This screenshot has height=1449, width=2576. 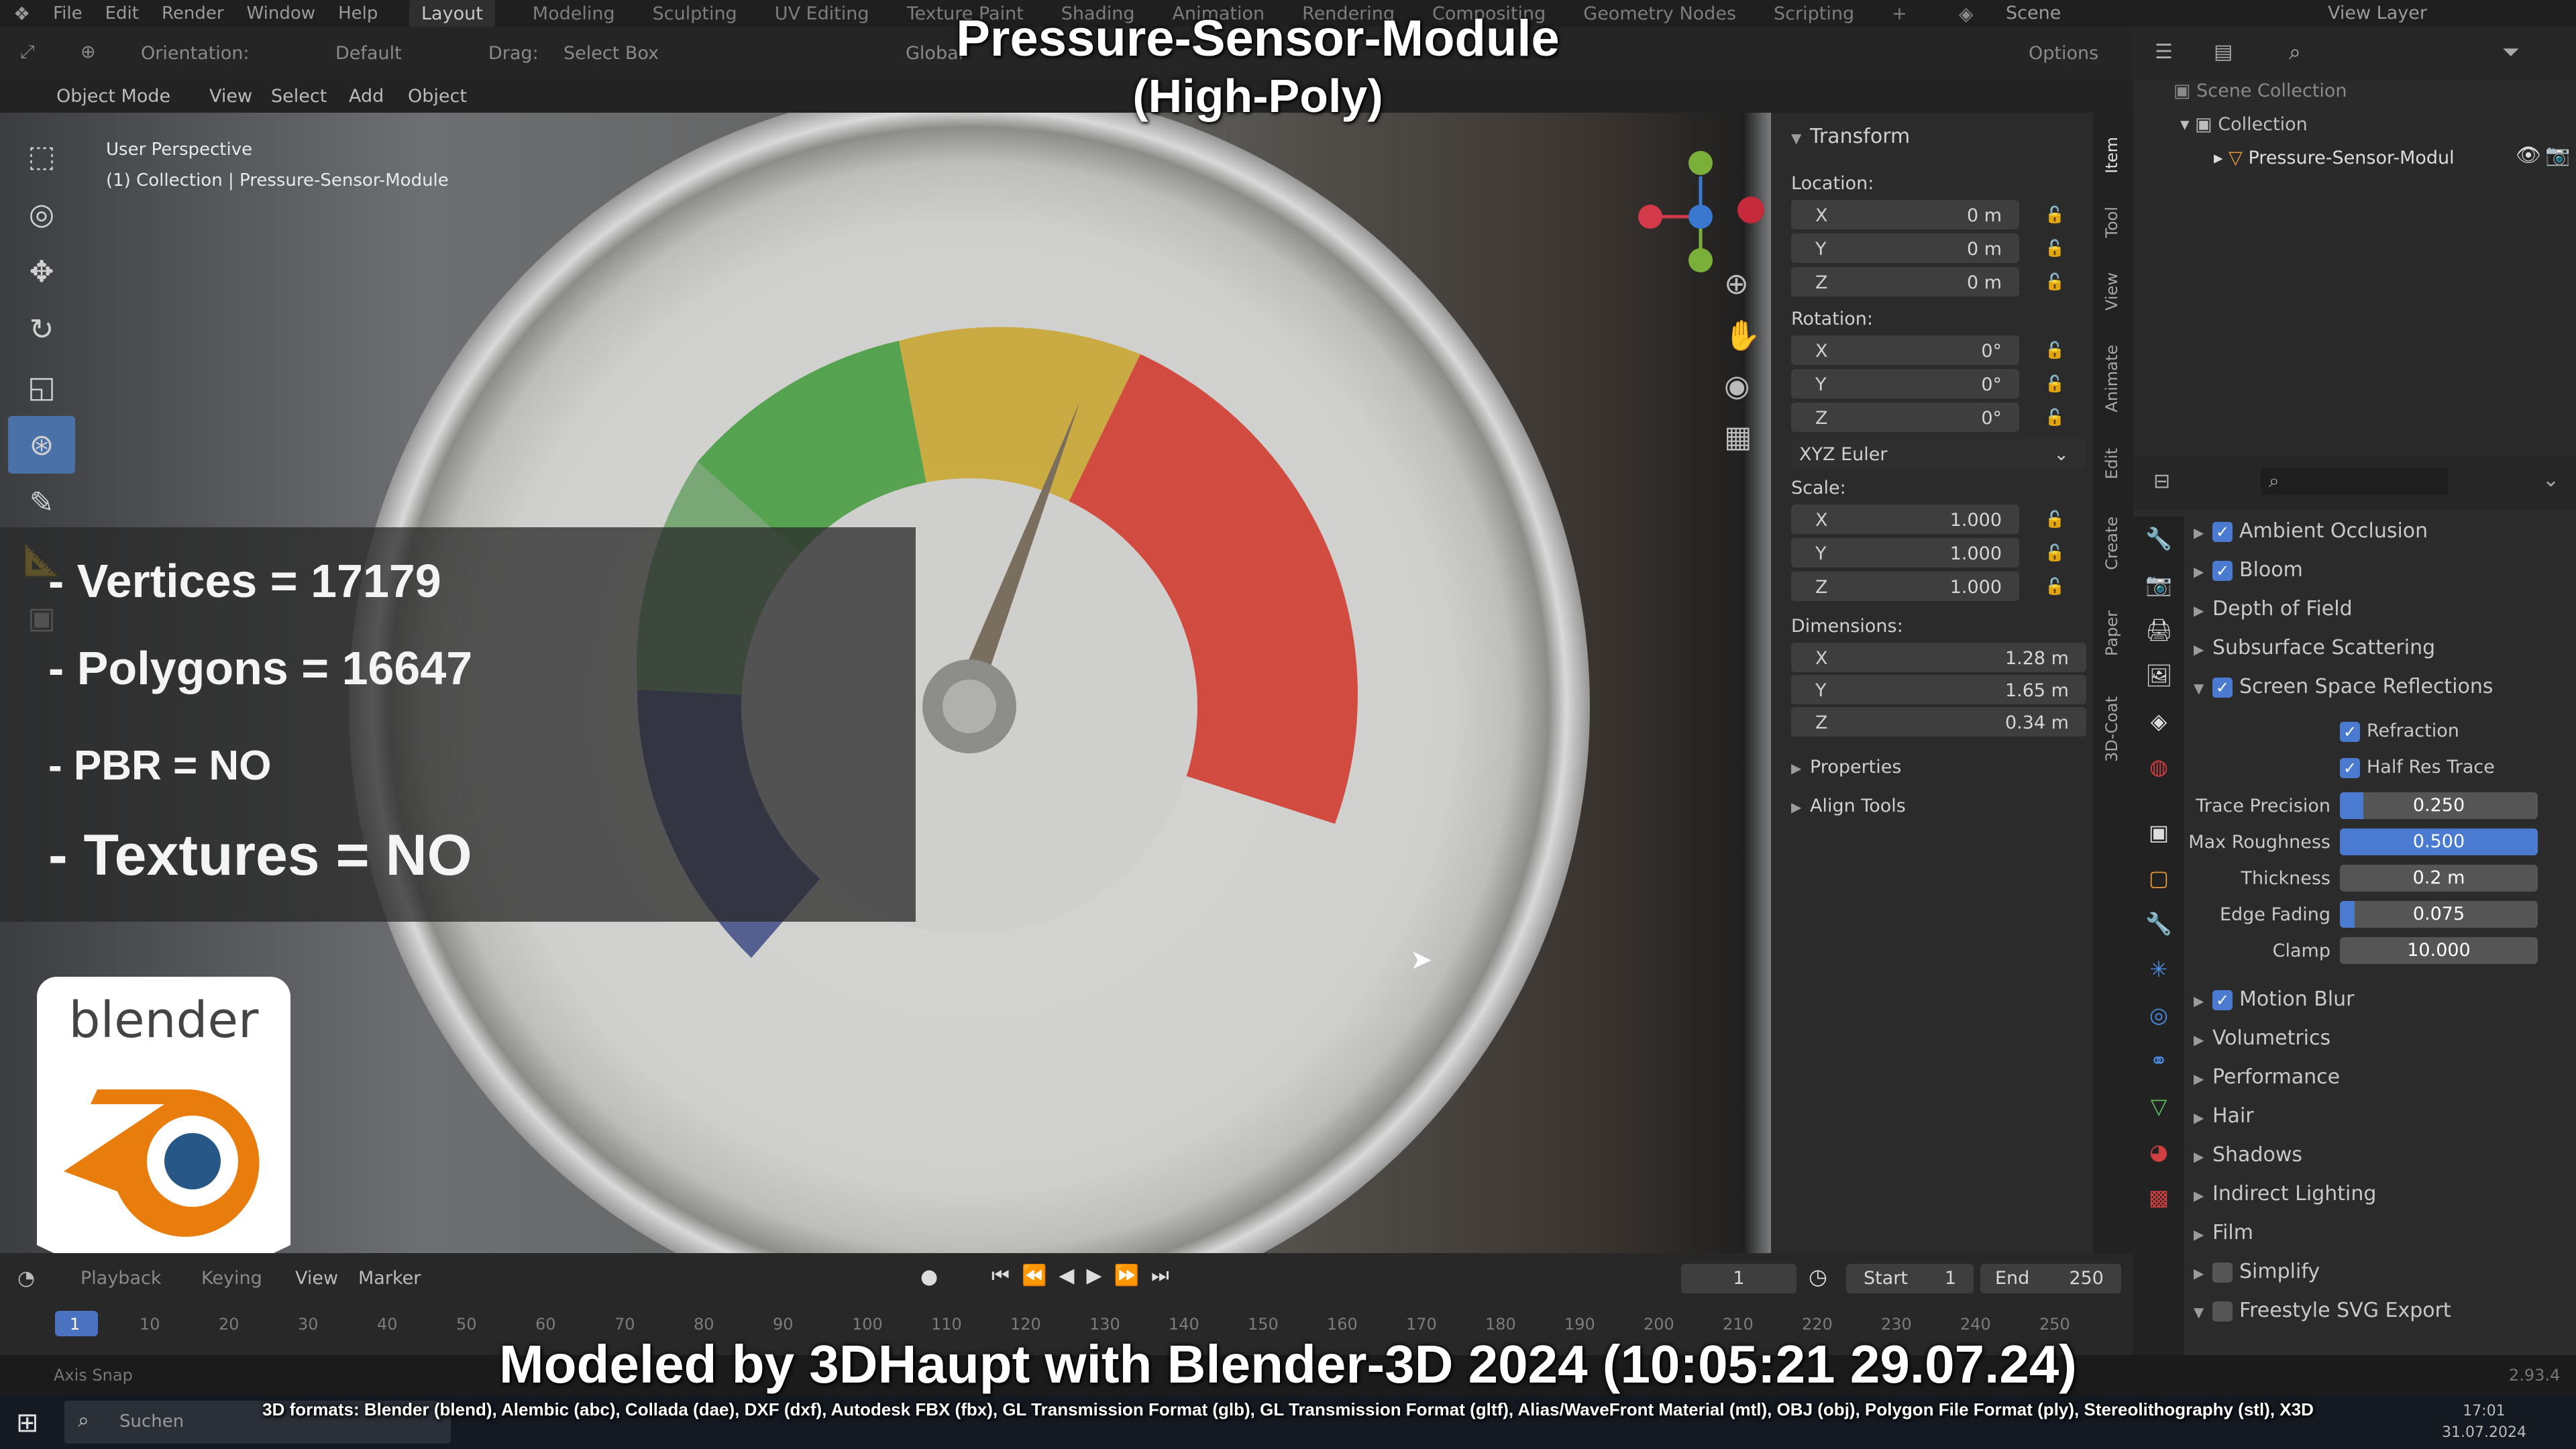 What do you see at coordinates (2158, 767) in the screenshot?
I see `world-properties-icon: ◍` at bounding box center [2158, 767].